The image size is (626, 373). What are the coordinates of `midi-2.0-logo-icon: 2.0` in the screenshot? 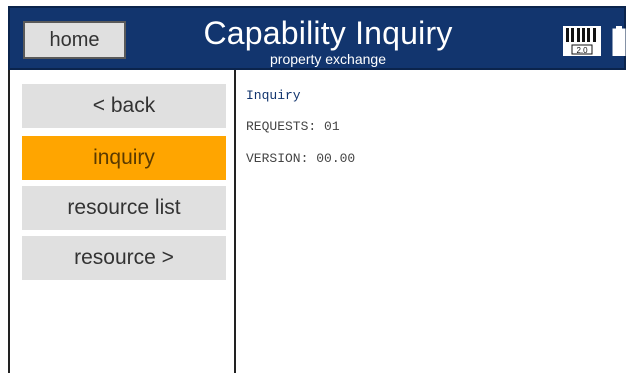 It's located at (582, 41).